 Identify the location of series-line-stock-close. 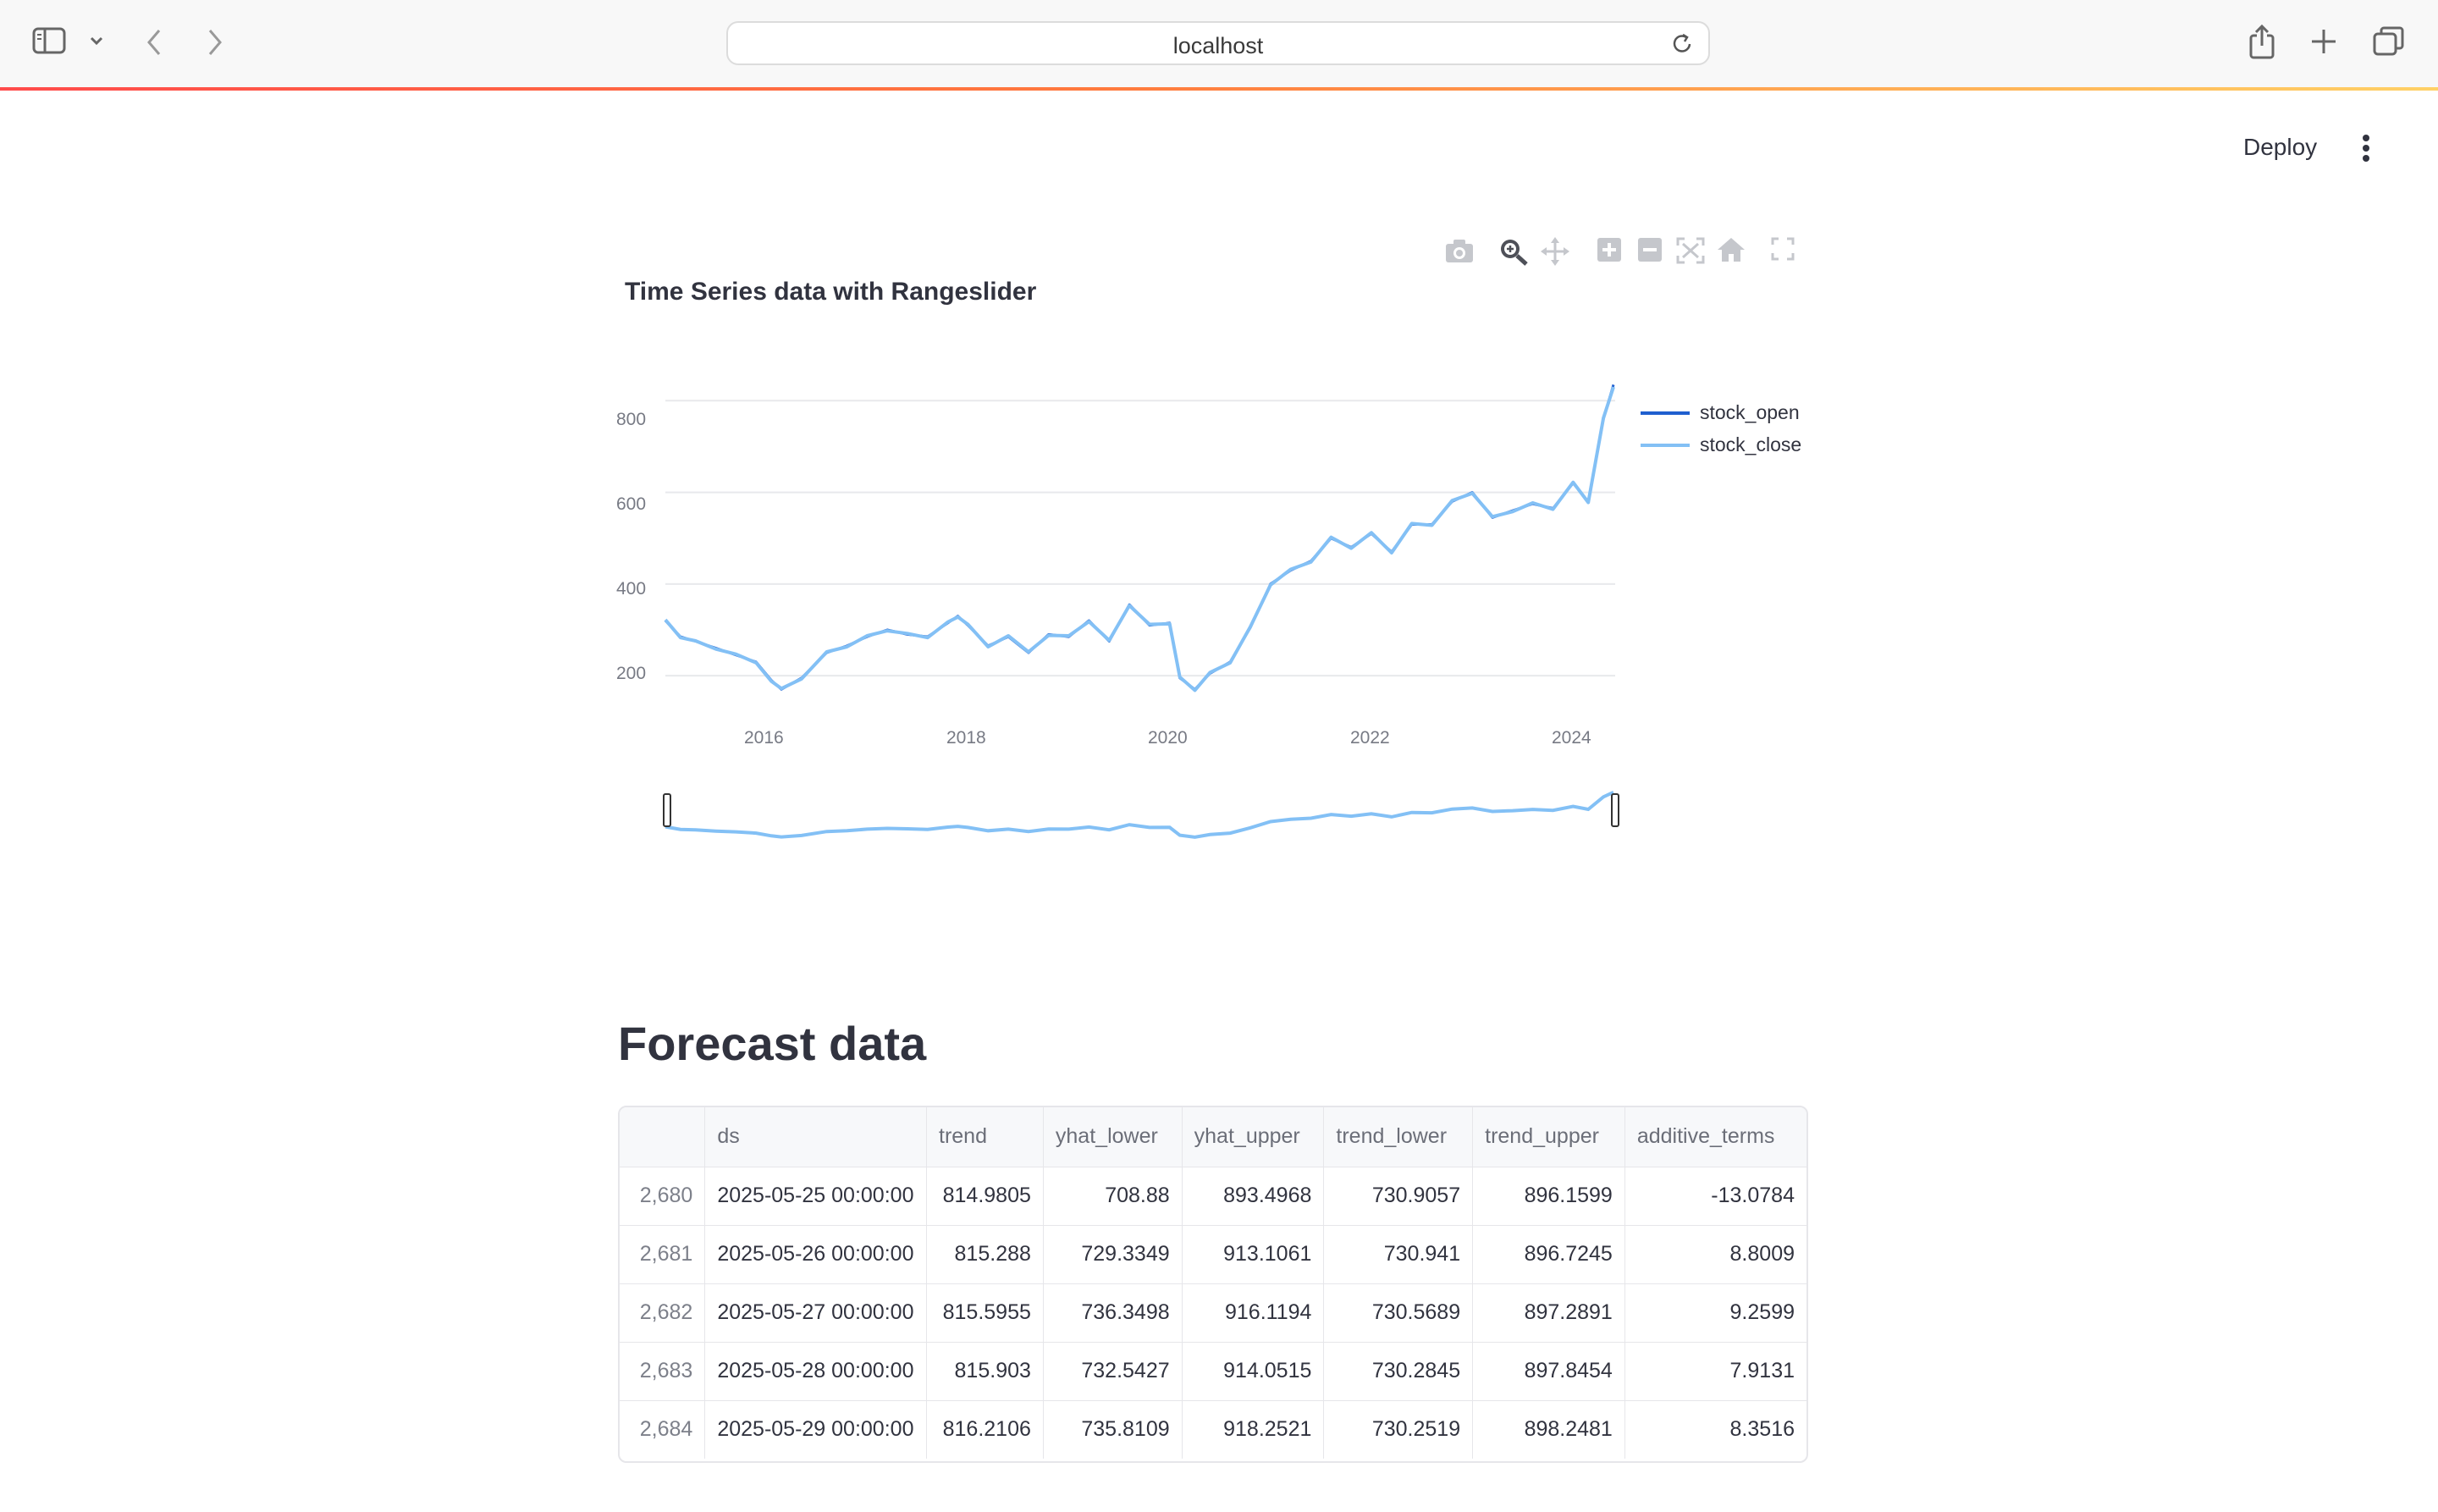
(1139, 539).